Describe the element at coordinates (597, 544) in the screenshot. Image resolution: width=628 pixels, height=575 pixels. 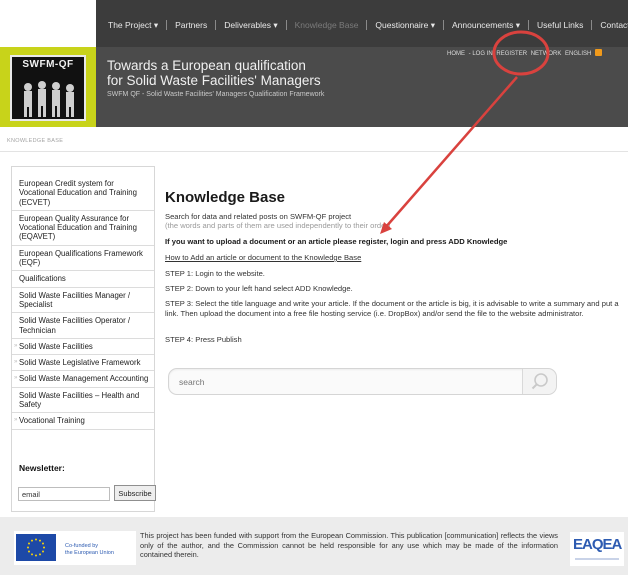
I see `partner-logo-text: EAQEA` at that location.